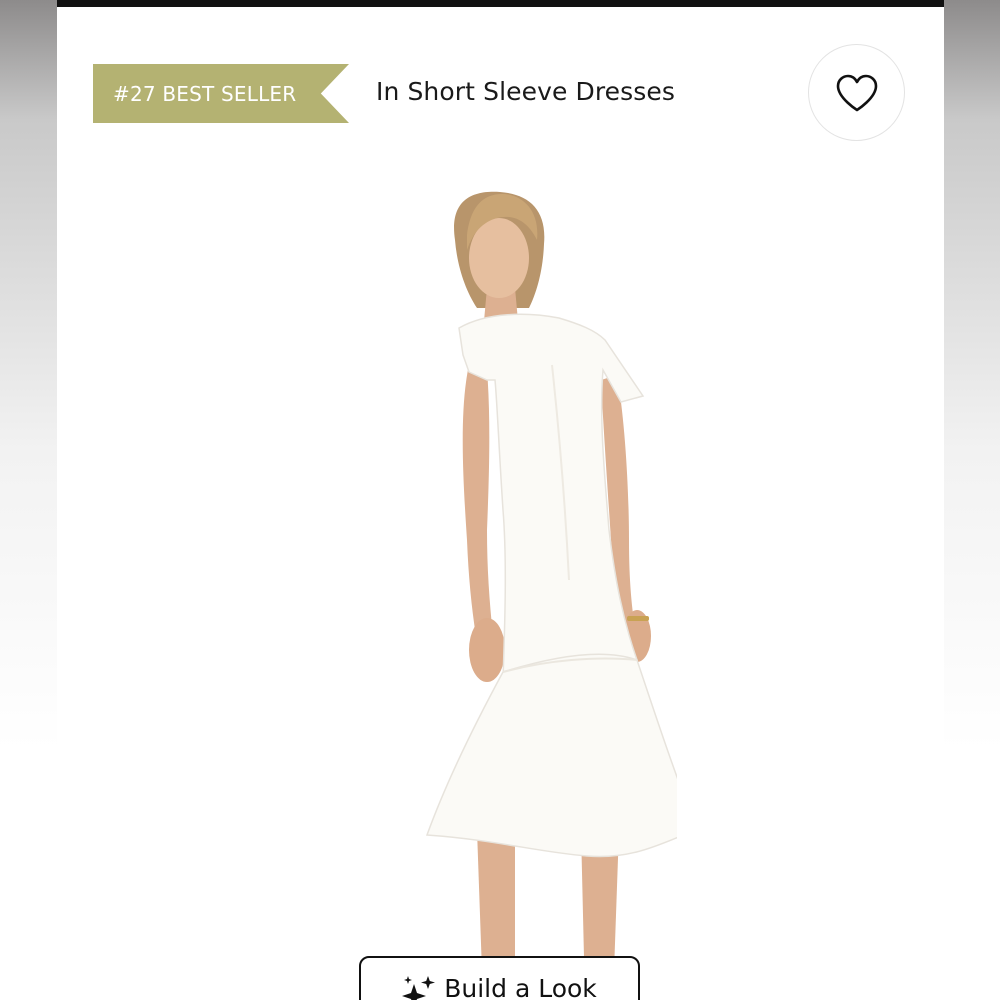 This screenshot has width=1000, height=1000. I want to click on heart-outline-icon, so click(856, 92).